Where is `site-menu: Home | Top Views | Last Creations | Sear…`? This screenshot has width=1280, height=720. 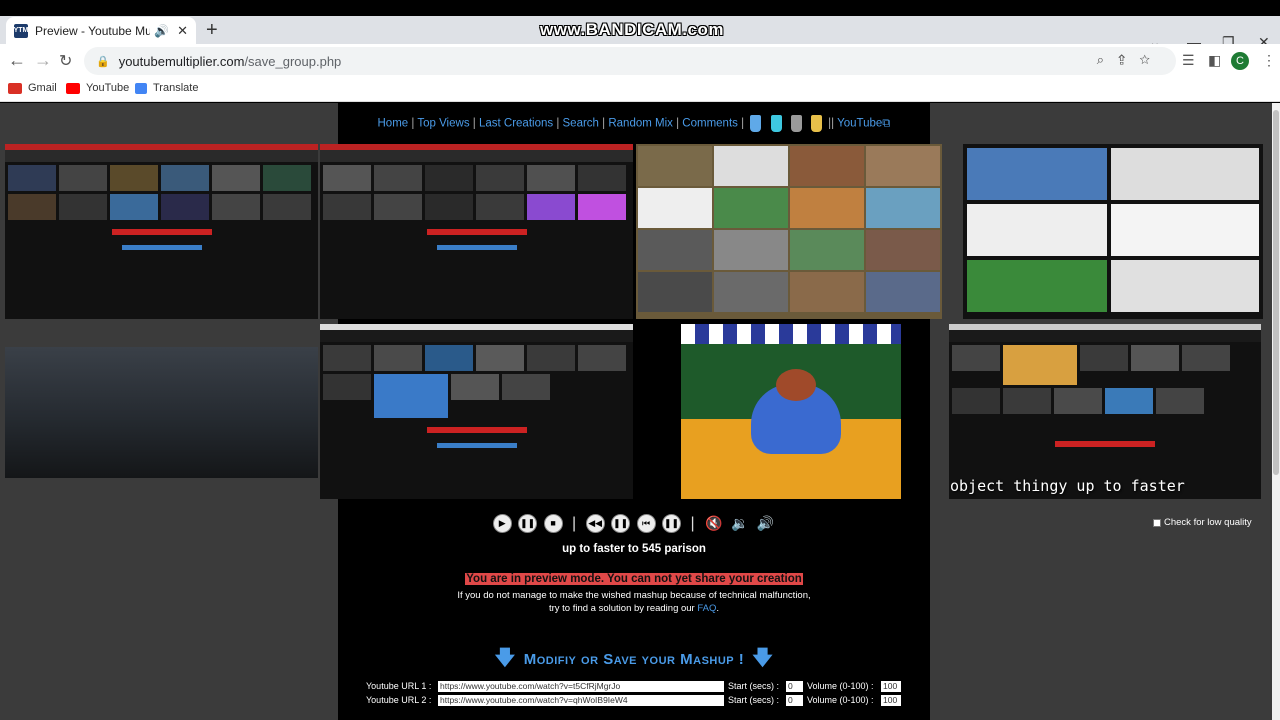 site-menu: Home | Top Views | Last Creations | Sear… is located at coordinates (634, 123).